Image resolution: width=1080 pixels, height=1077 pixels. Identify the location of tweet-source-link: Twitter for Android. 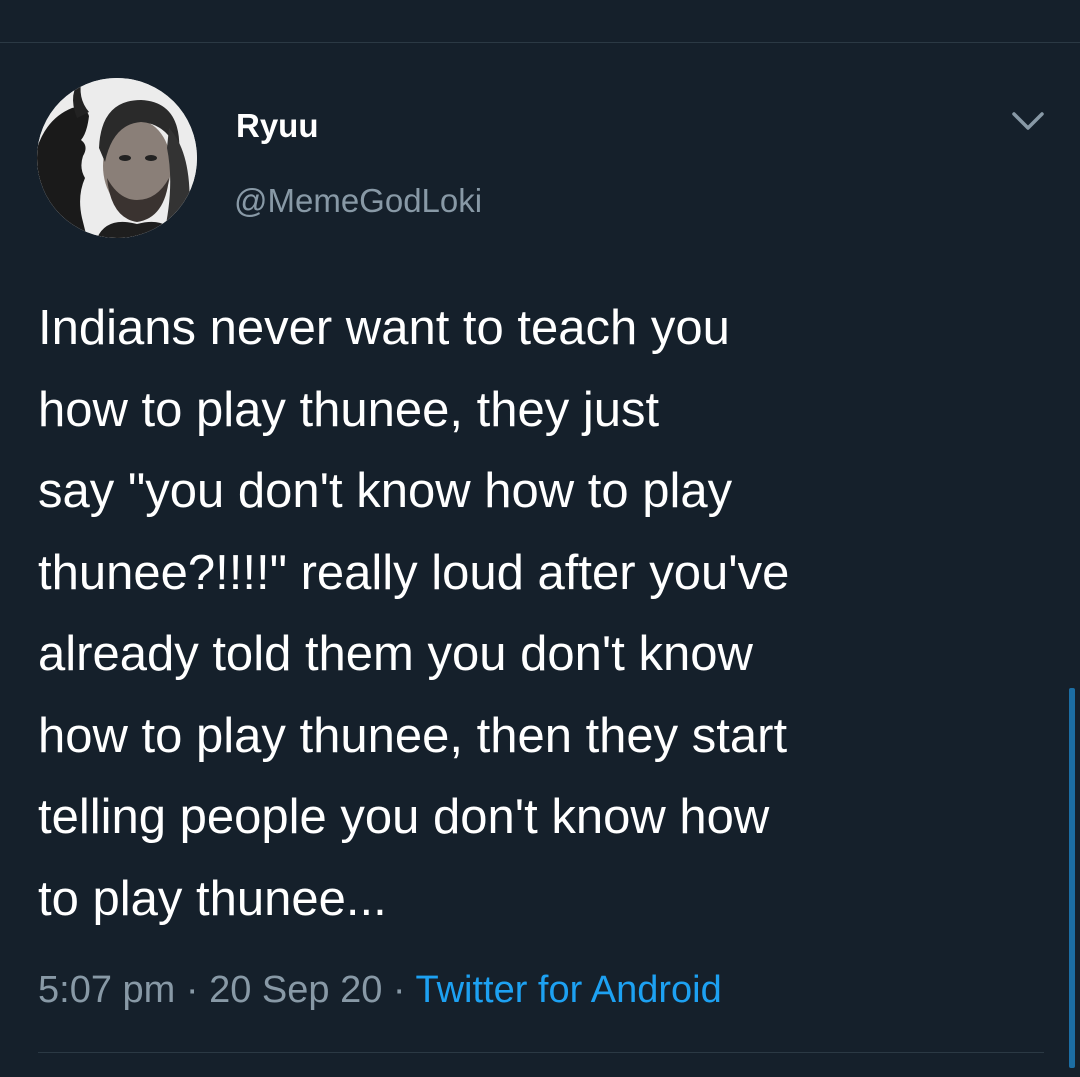
(568, 990).